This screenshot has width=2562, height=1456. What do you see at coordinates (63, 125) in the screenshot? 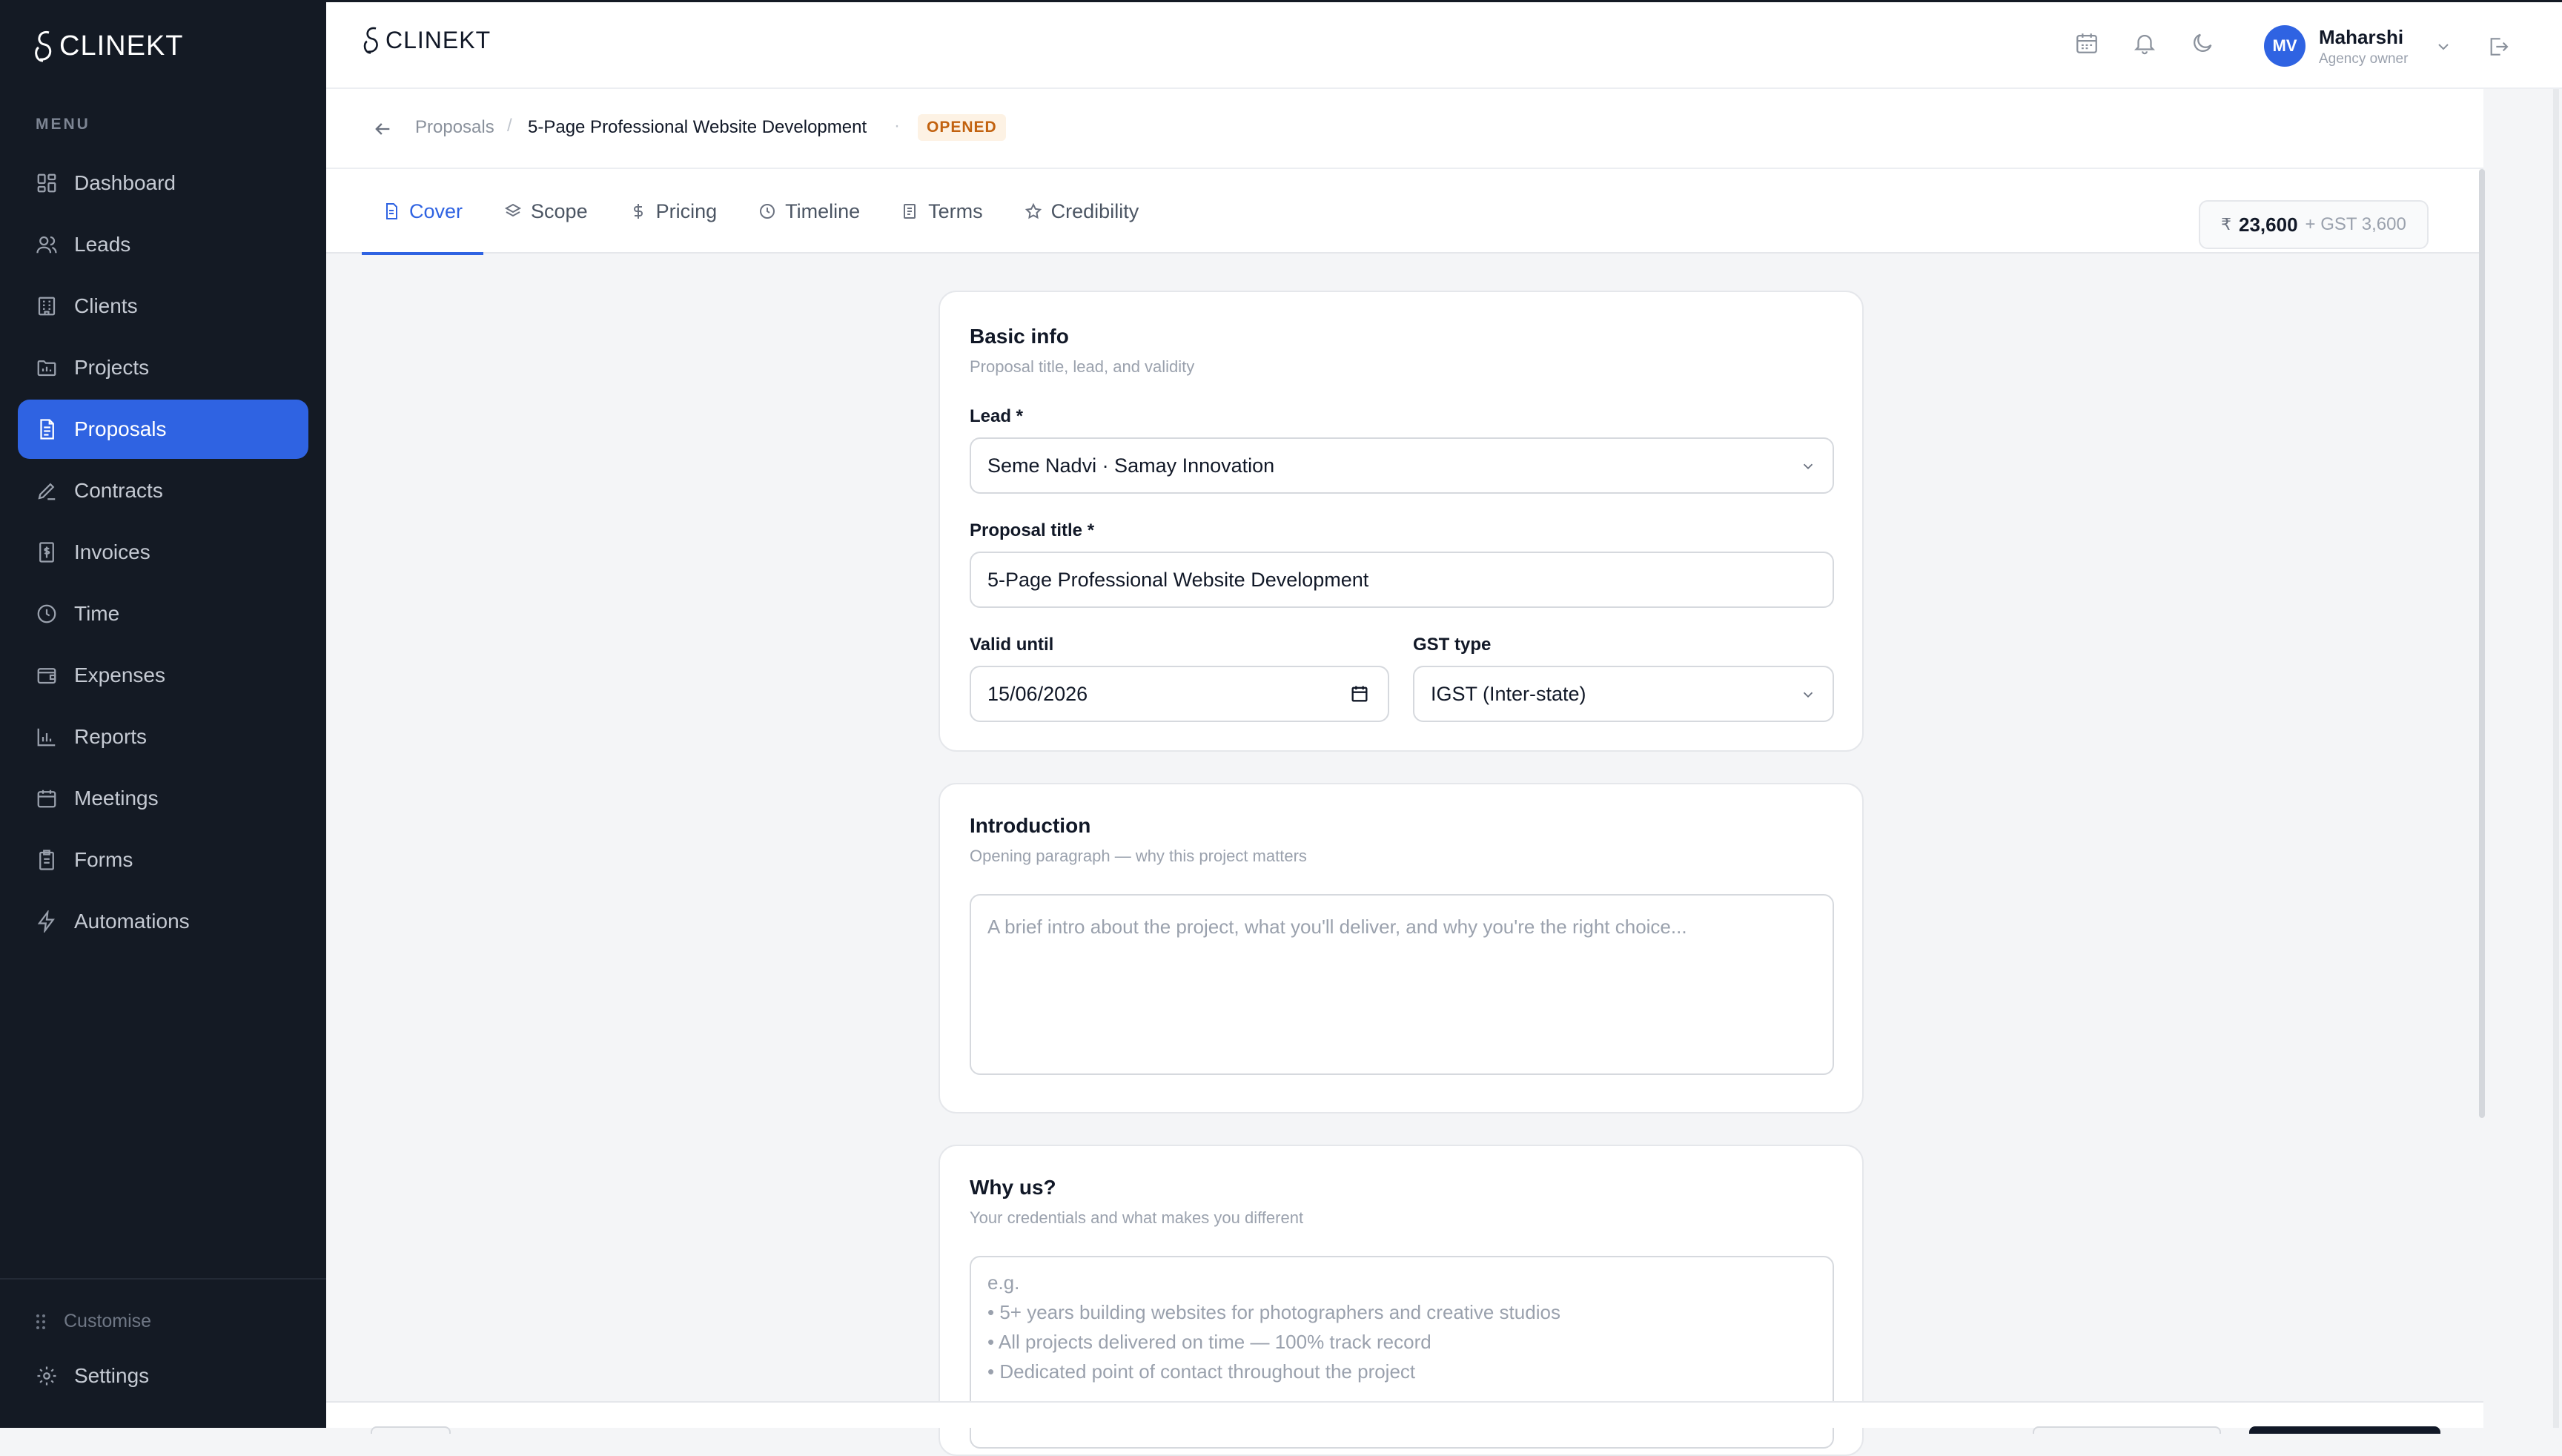
I see `menu-label: MENU` at bounding box center [63, 125].